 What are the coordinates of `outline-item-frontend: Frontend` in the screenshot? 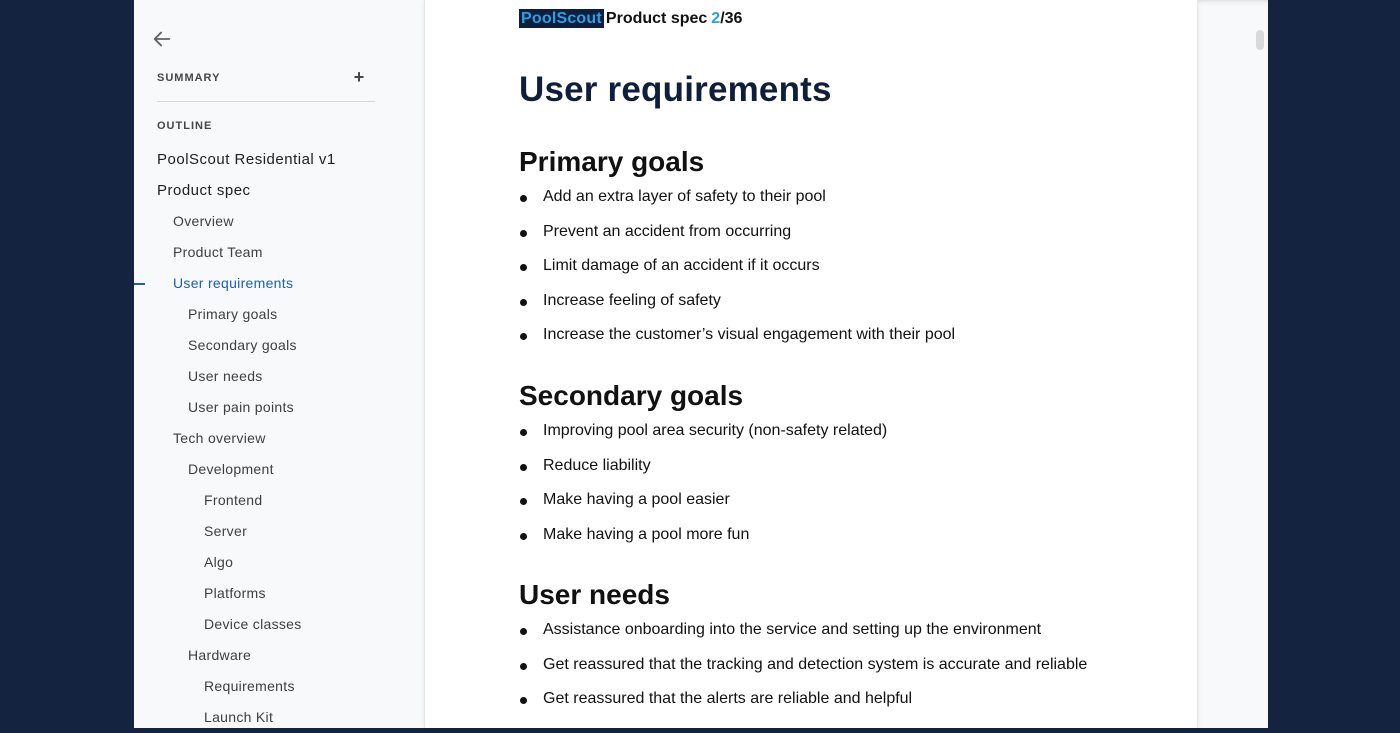 It's located at (279, 500).